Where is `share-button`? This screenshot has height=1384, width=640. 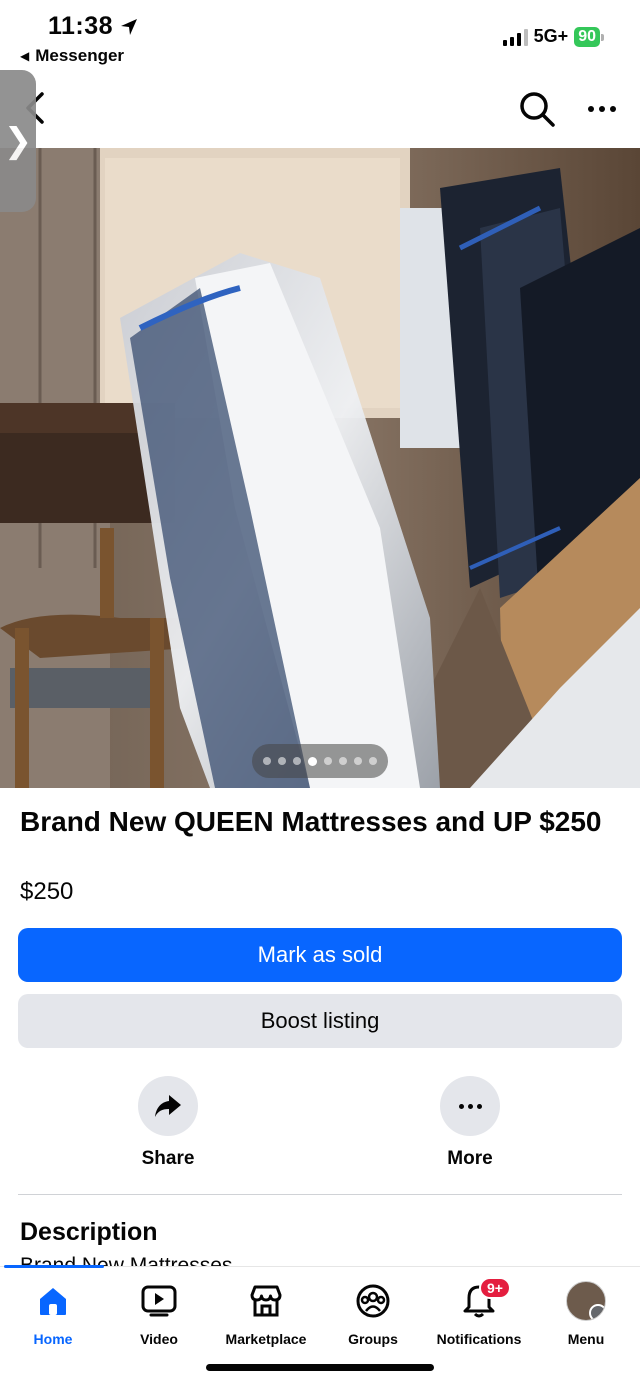
share-button is located at coordinates (168, 1106).